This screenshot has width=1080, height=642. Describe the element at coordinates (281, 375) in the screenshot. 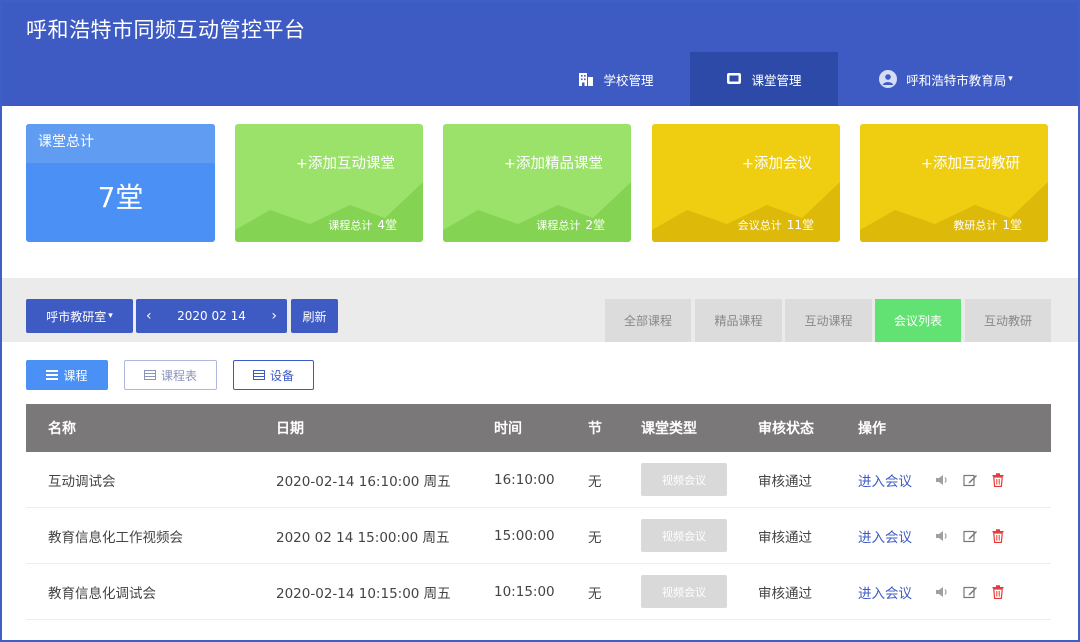

I see `view-devices-label: 设备` at that location.